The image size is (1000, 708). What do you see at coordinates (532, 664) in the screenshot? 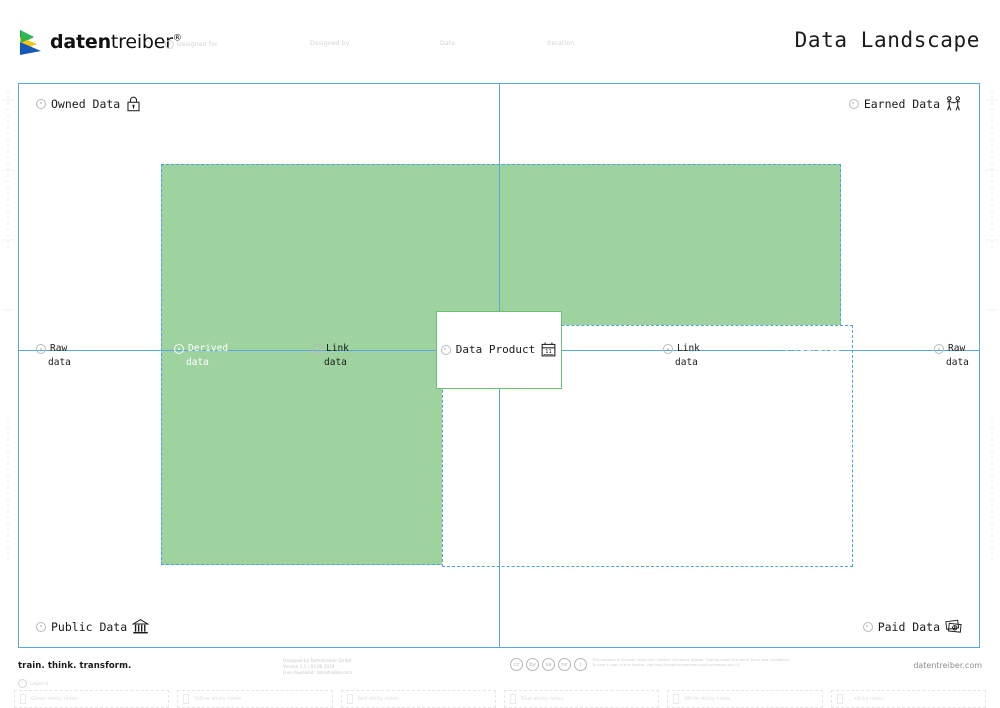
I see `cc-by-icon: by` at bounding box center [532, 664].